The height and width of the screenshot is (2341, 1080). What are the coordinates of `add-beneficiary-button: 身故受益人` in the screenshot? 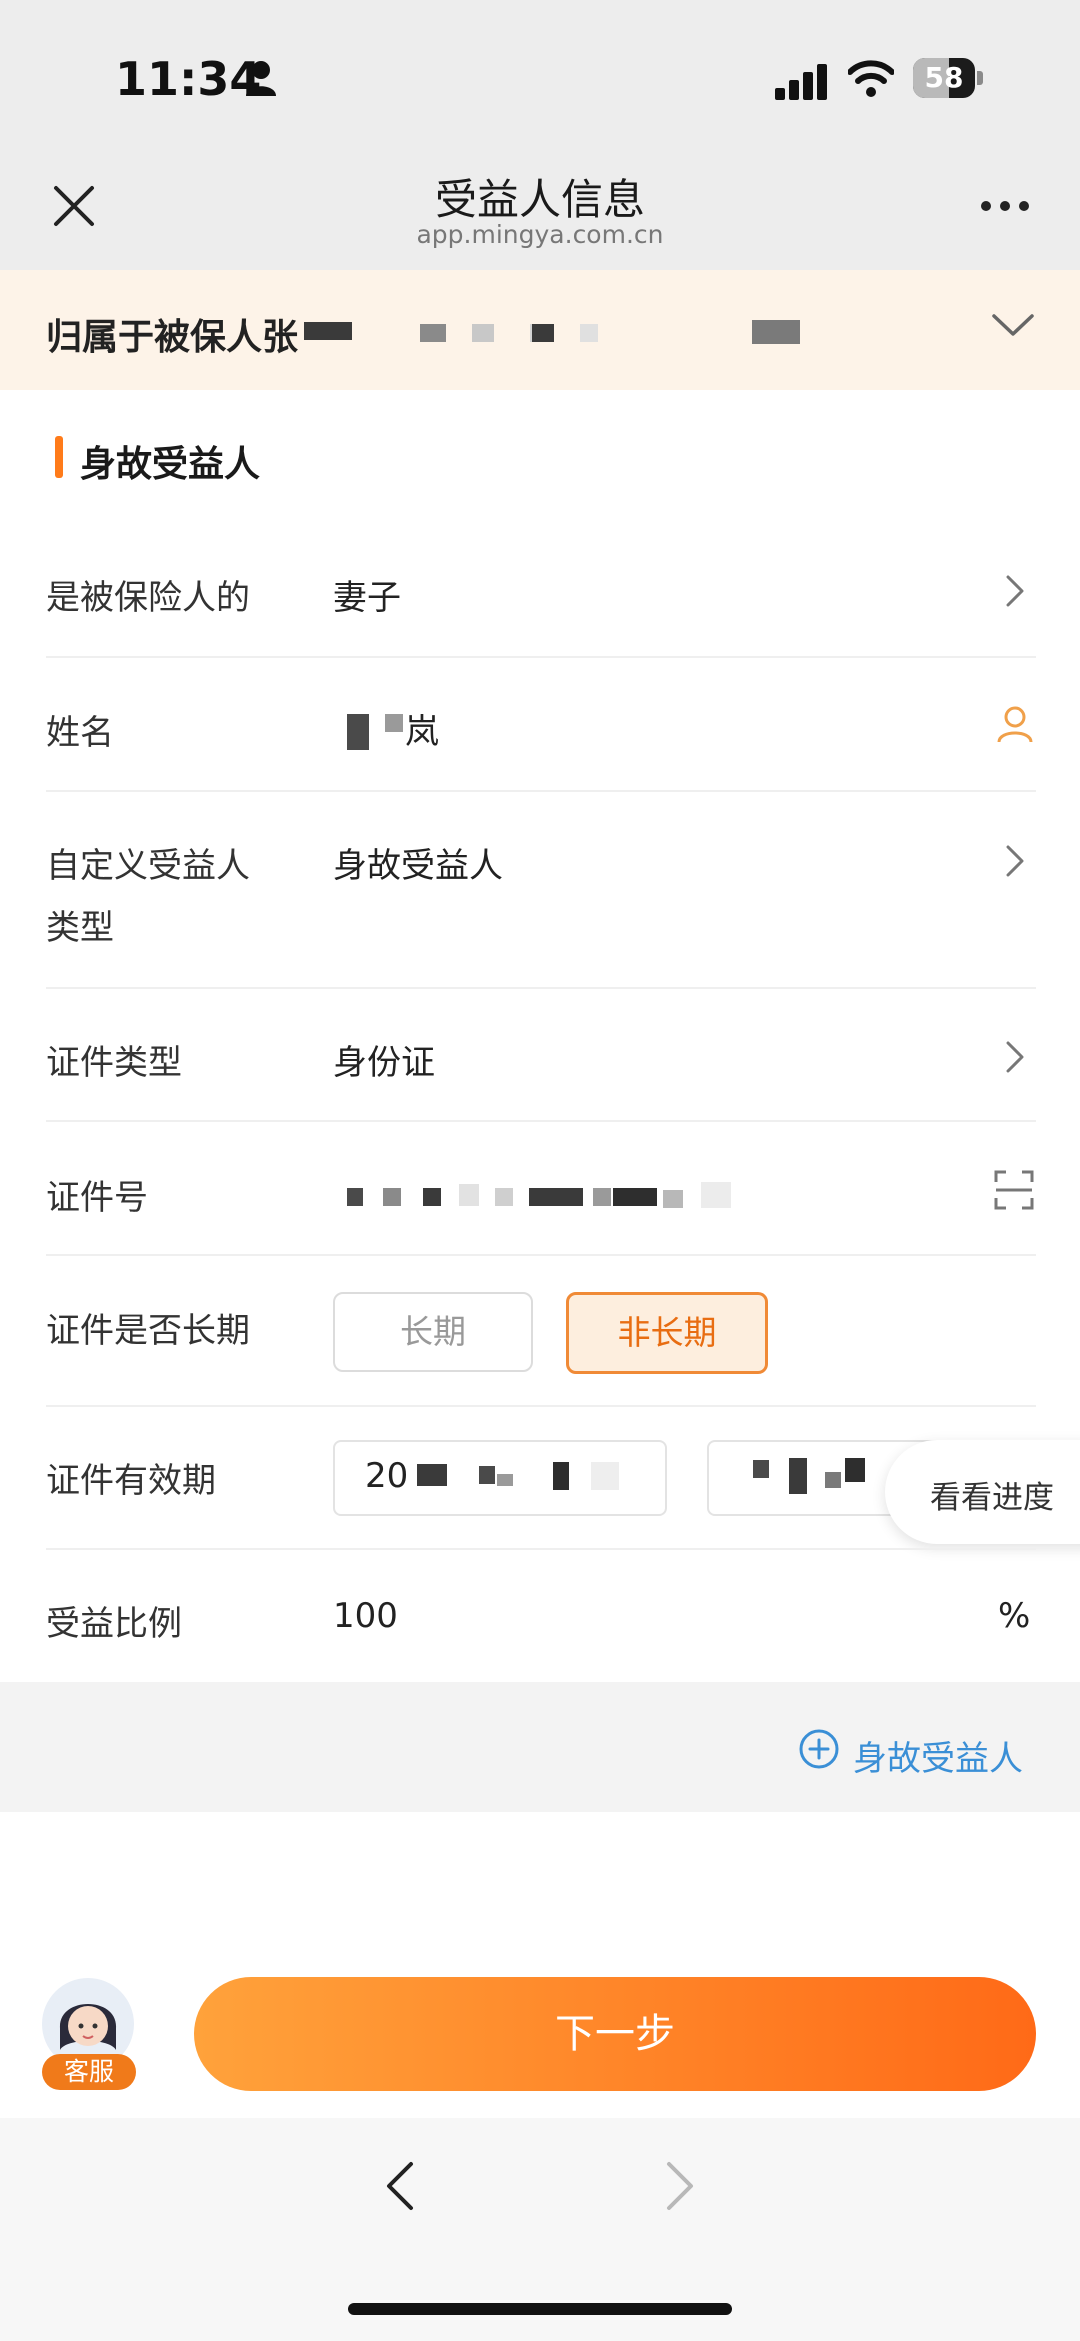 It's located at (938, 1755).